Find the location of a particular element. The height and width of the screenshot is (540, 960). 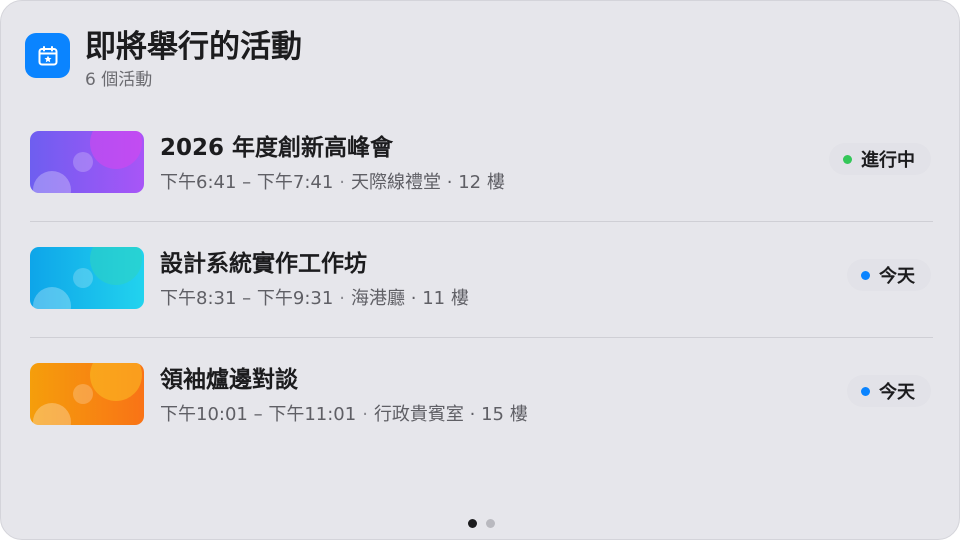

event-time: 下午8:31 – 下午9:31 is located at coordinates (247, 298).